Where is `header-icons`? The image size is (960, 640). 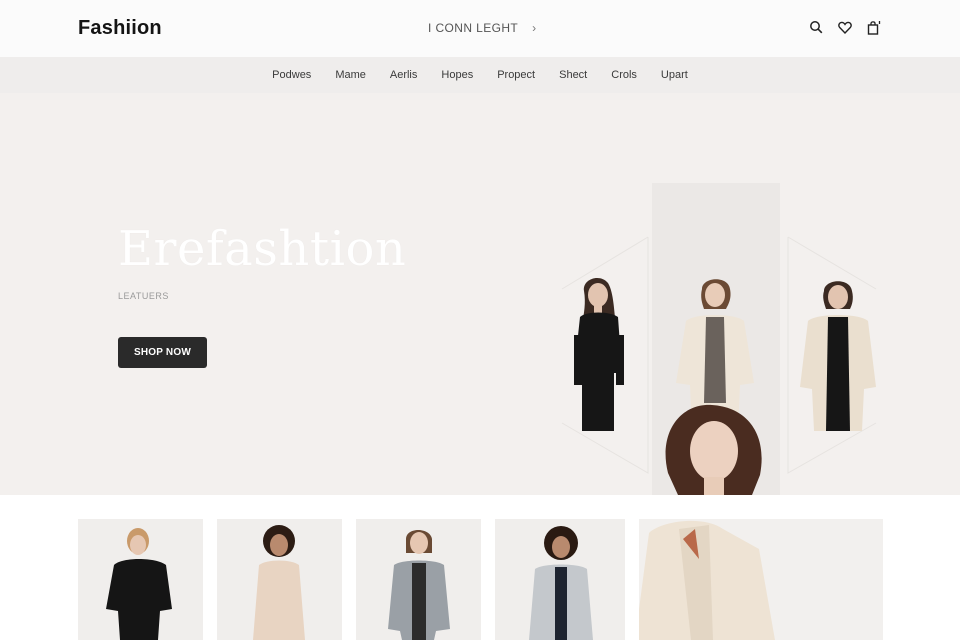
header-icons is located at coordinates (845, 27).